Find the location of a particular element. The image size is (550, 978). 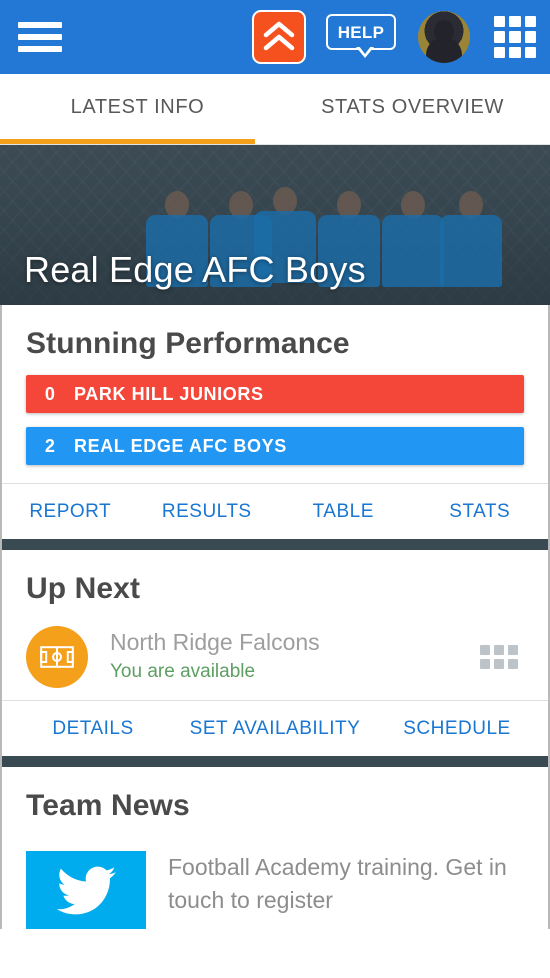

team-name: PARK HILL JUNIORS is located at coordinates (169, 393).